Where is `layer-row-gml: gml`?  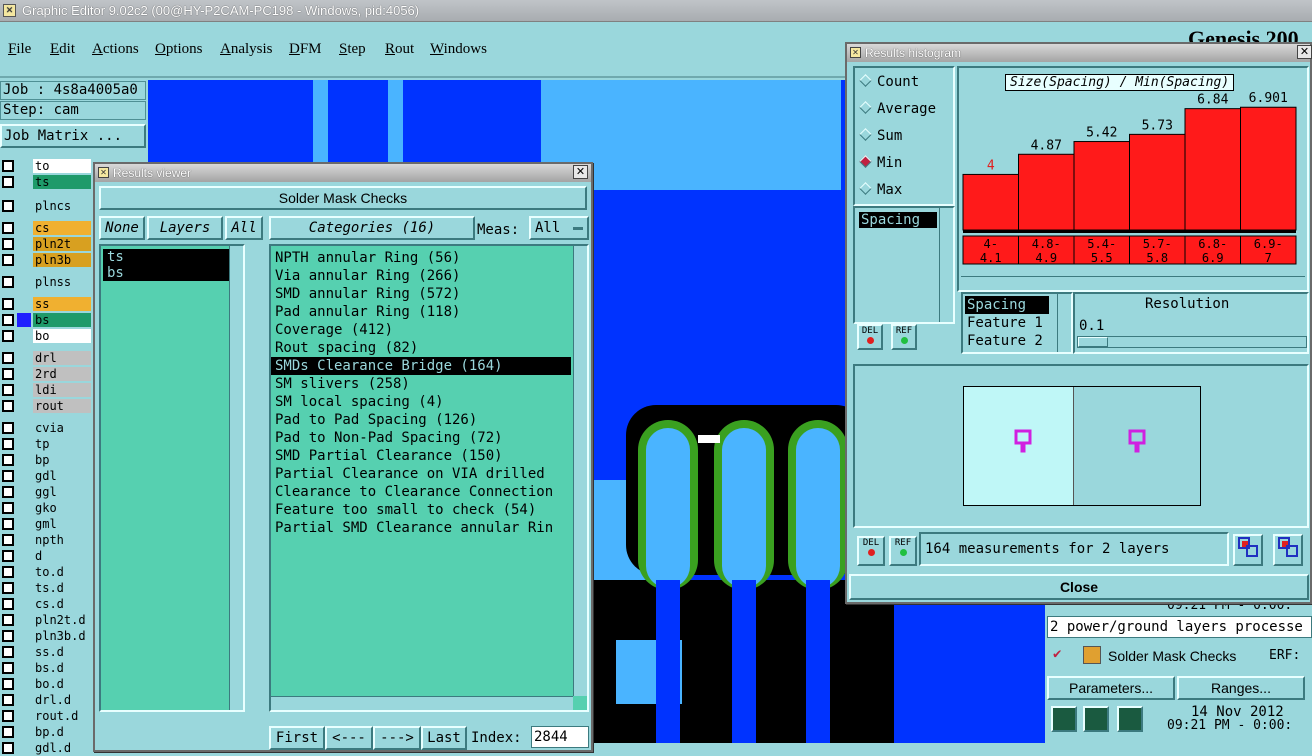 layer-row-gml: gml is located at coordinates (46, 524).